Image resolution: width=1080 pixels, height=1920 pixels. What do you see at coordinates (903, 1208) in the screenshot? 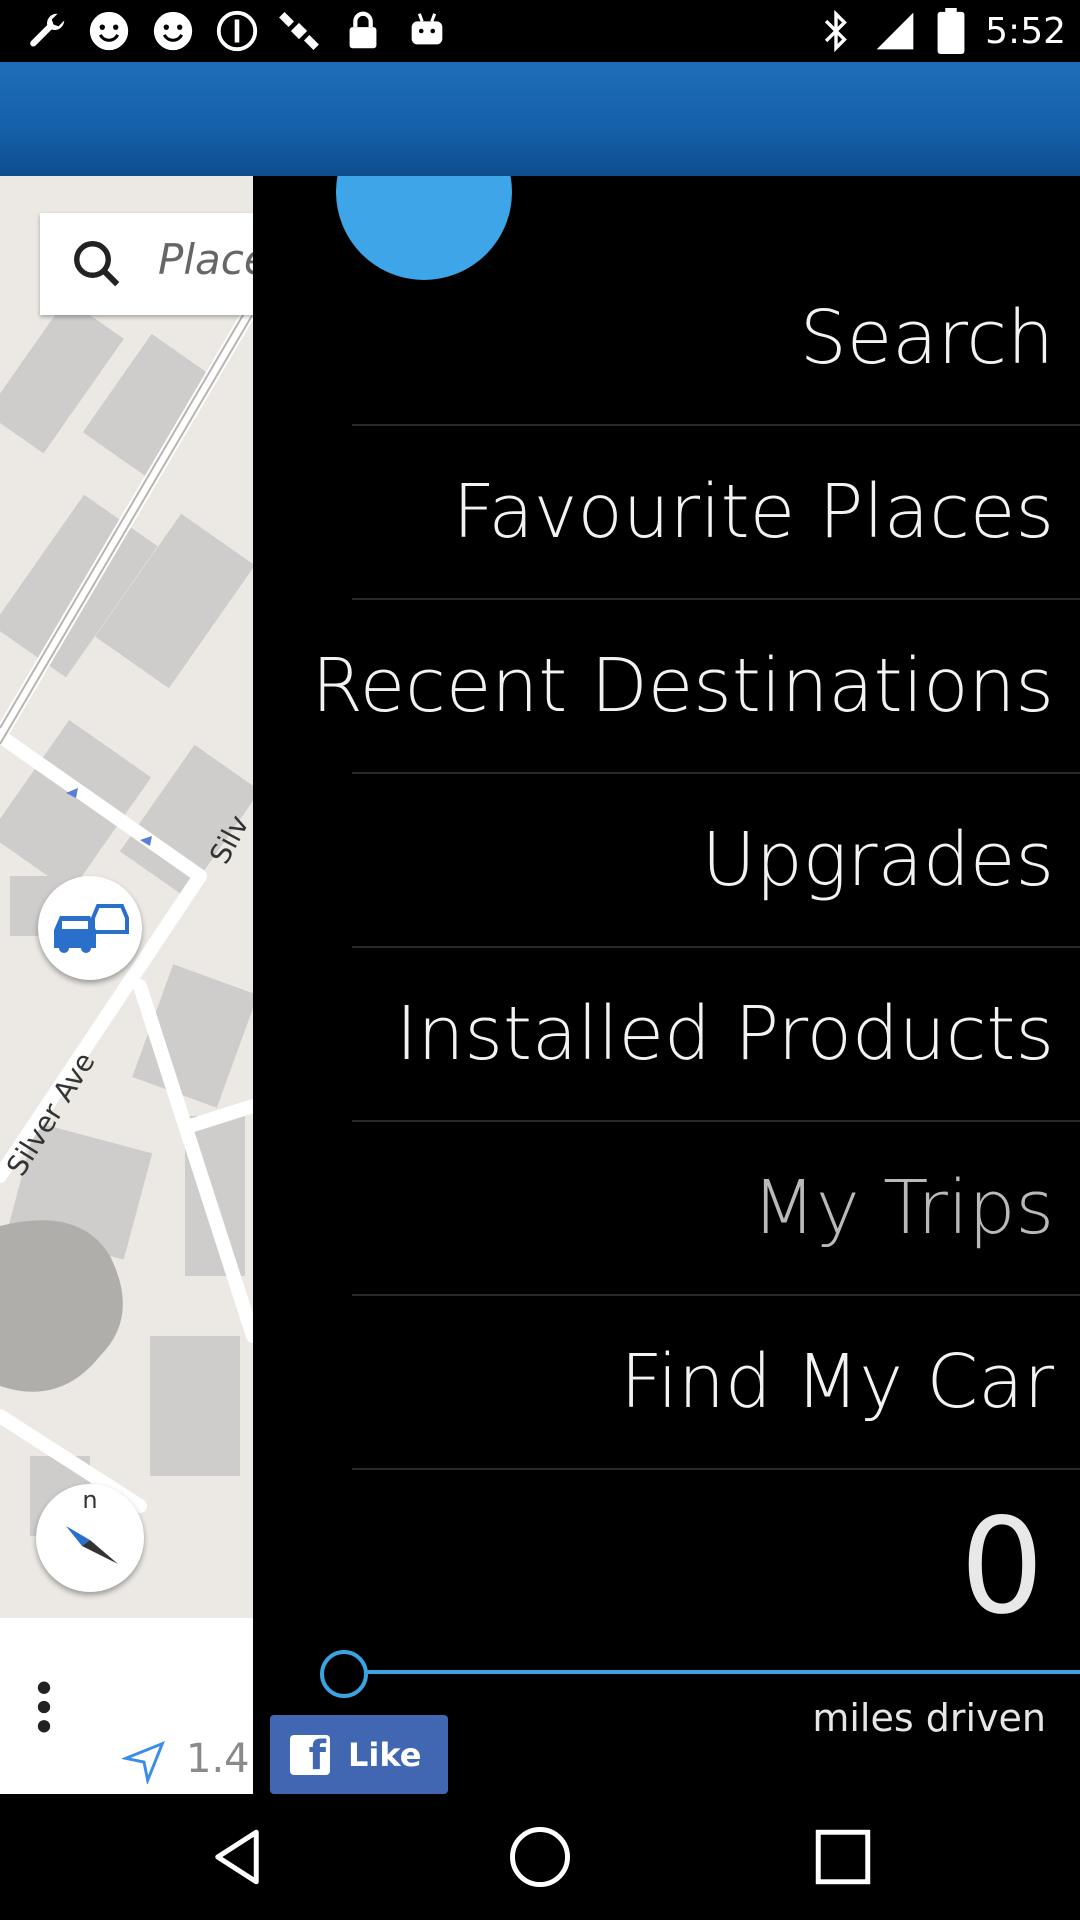
I see `menu-item-label: My Trips` at bounding box center [903, 1208].